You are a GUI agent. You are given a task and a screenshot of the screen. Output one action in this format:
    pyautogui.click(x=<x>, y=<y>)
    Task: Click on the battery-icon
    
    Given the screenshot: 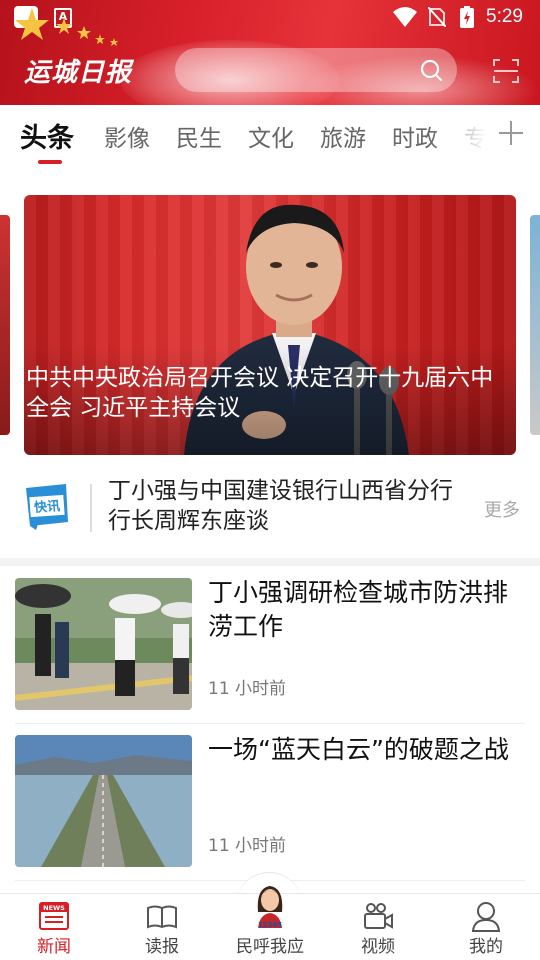 What is the action you would take?
    pyautogui.click(x=467, y=17)
    